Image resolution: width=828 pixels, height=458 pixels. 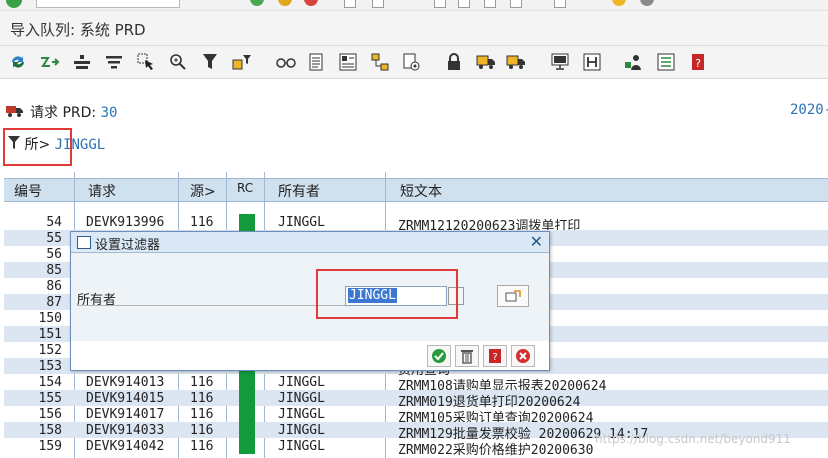 What do you see at coordinates (310, 297) in the screenshot?
I see `dialog-body` at bounding box center [310, 297].